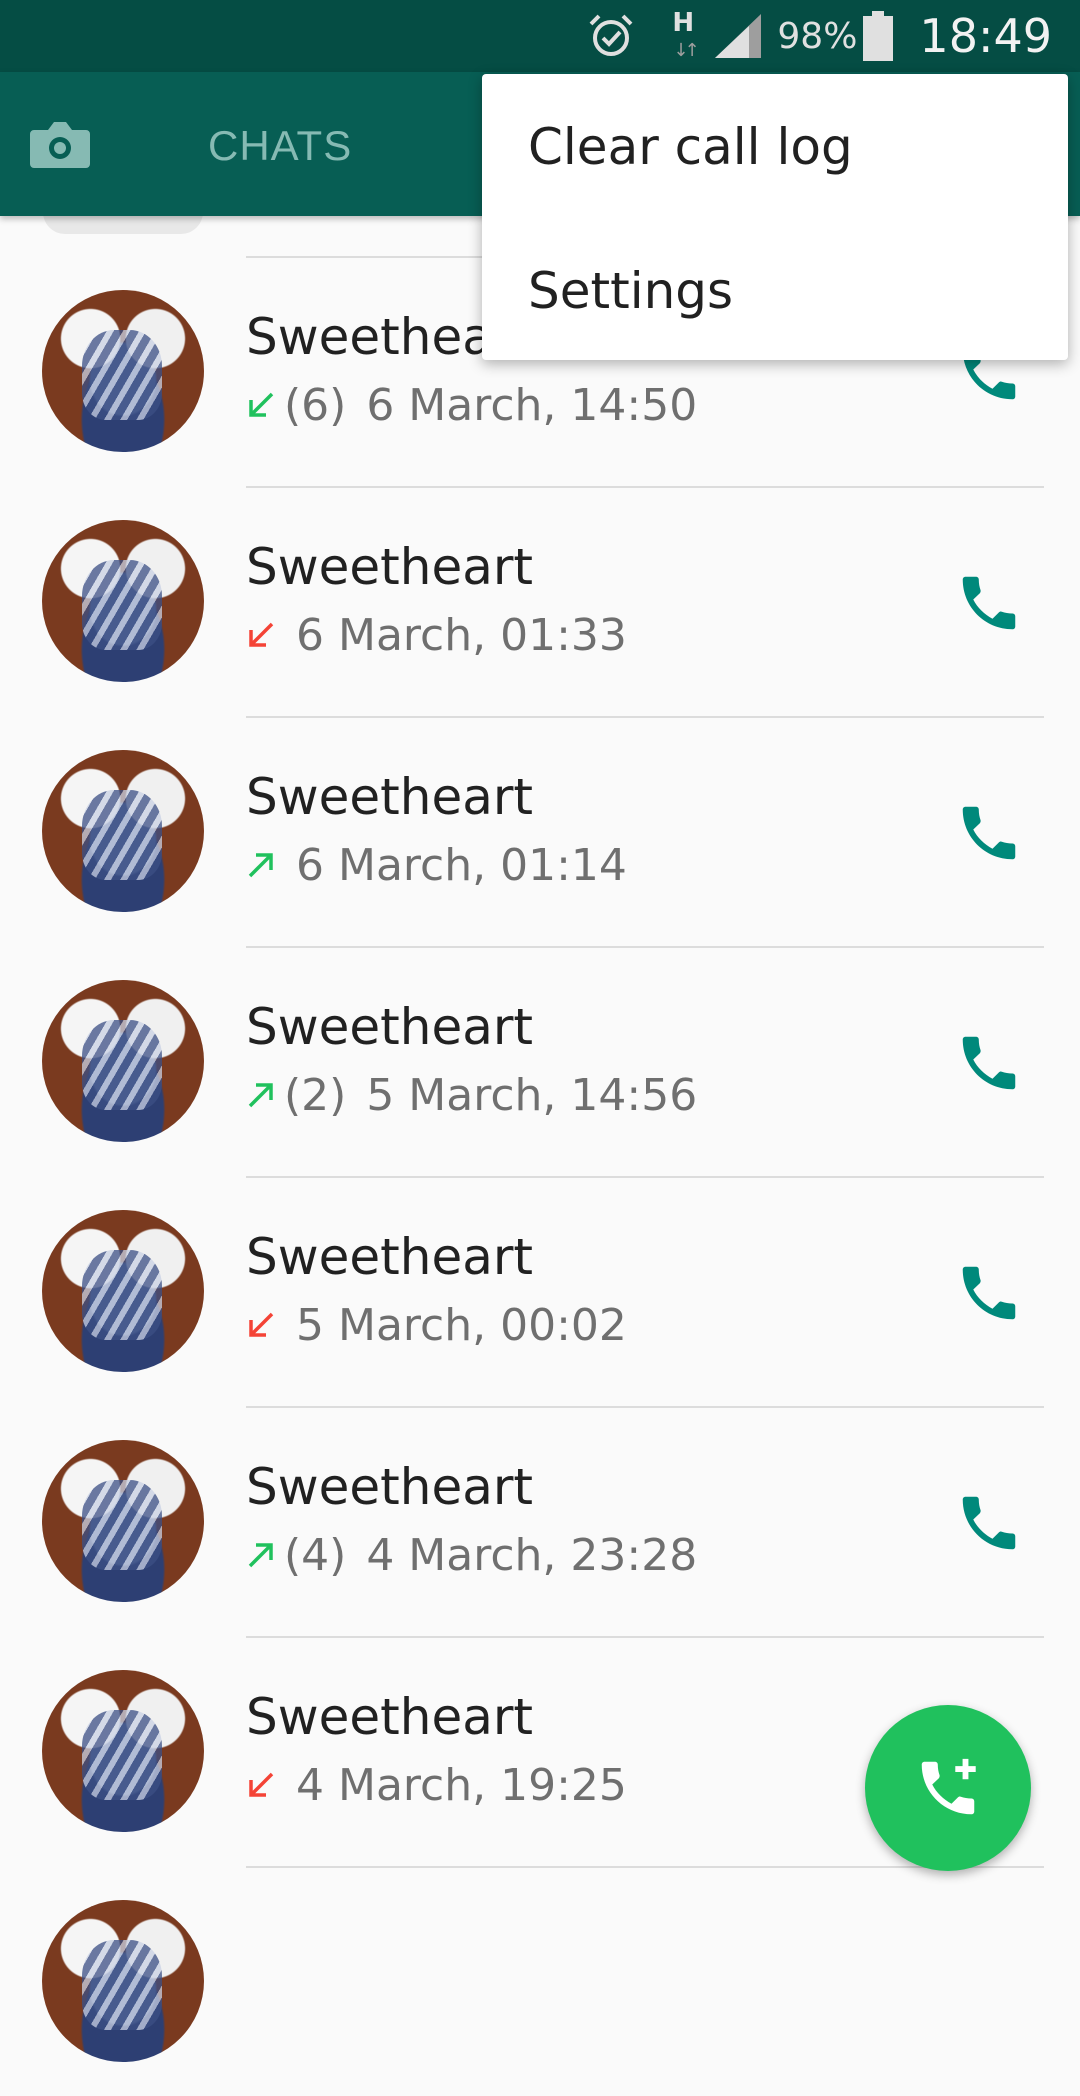  Describe the element at coordinates (817, 36) in the screenshot. I see `battery-percent: 98%` at that location.